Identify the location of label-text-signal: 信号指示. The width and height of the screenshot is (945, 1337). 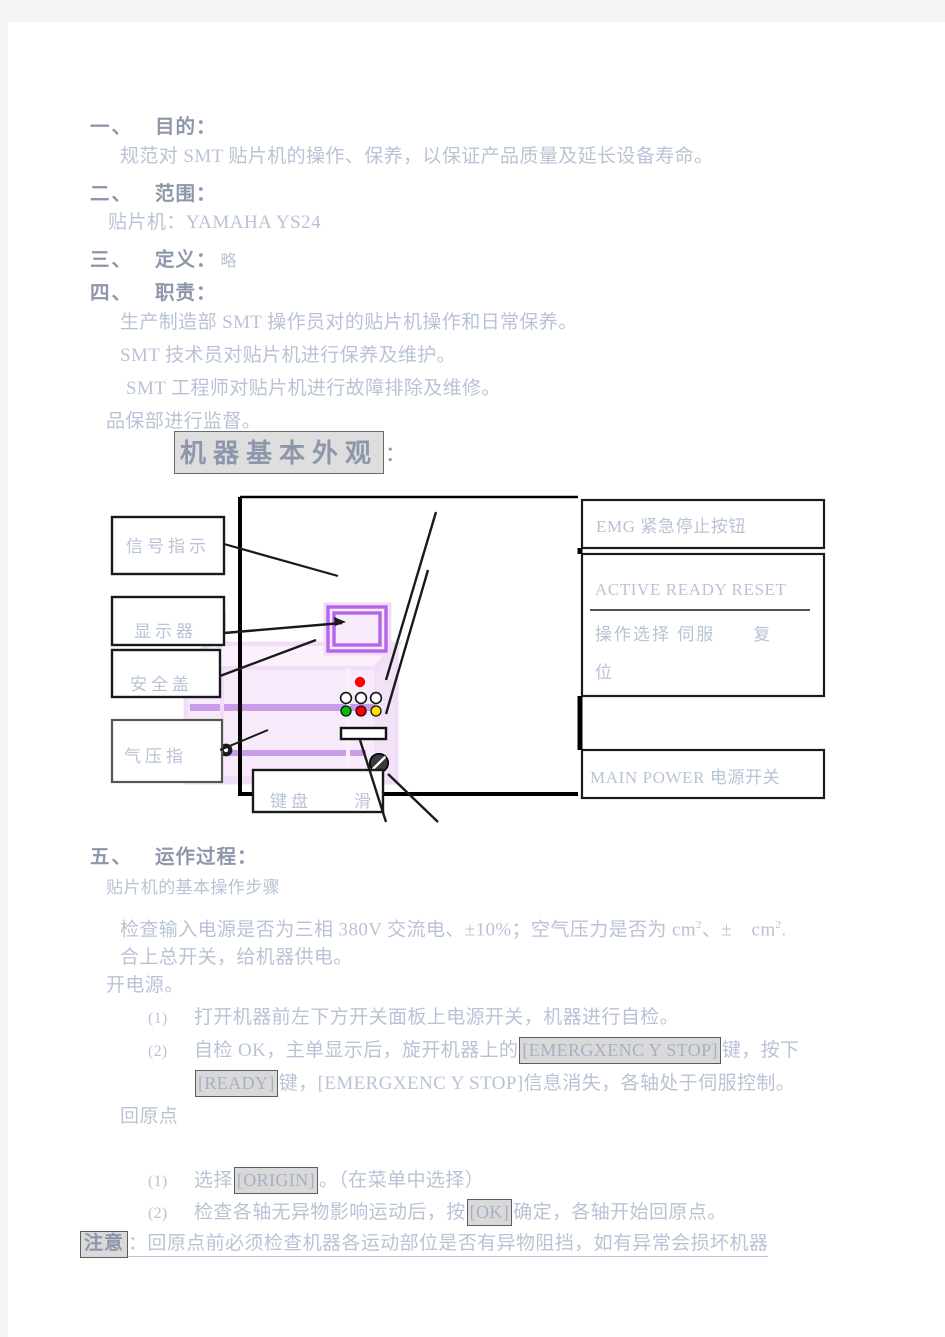
(168, 546).